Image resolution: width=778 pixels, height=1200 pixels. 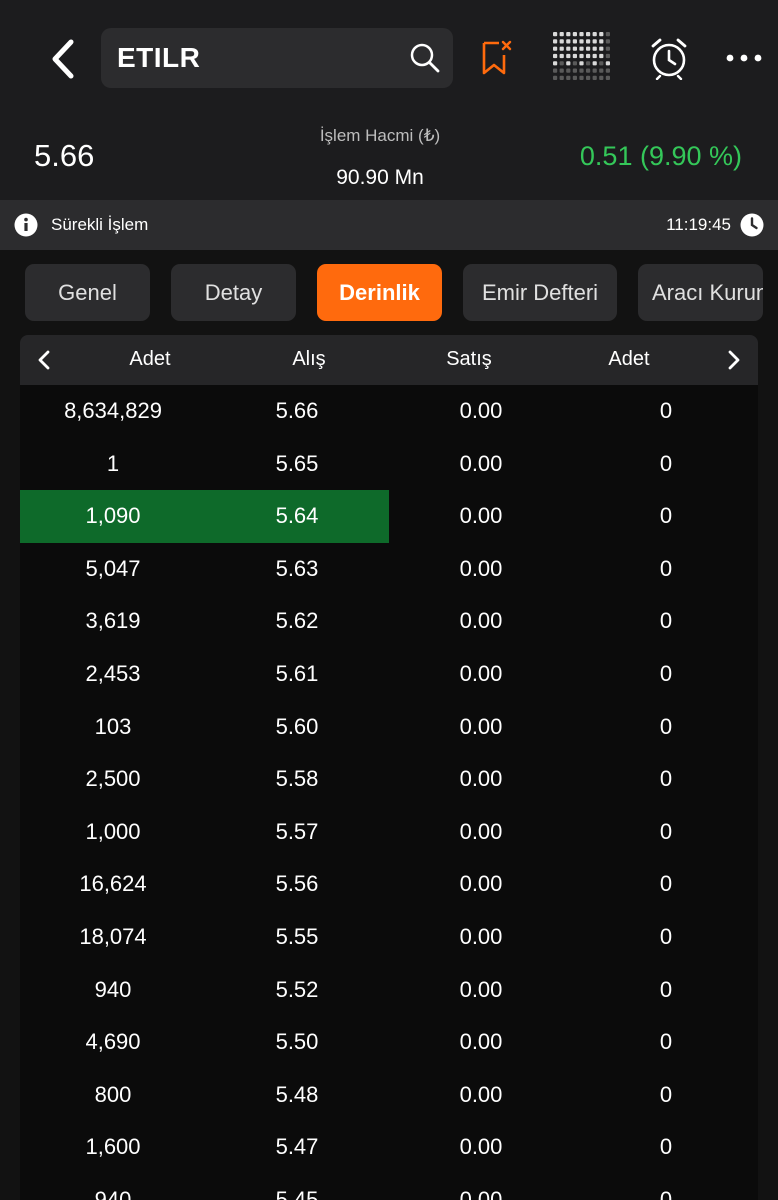 I want to click on tab-label: Detay, so click(x=233, y=292).